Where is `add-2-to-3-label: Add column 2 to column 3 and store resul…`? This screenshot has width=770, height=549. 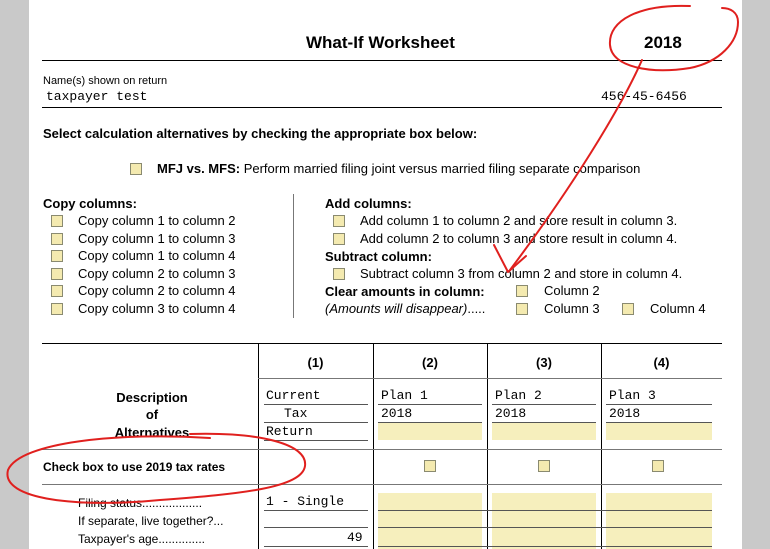 add-2-to-3-label: Add column 2 to column 3 and store resul… is located at coordinates (519, 238).